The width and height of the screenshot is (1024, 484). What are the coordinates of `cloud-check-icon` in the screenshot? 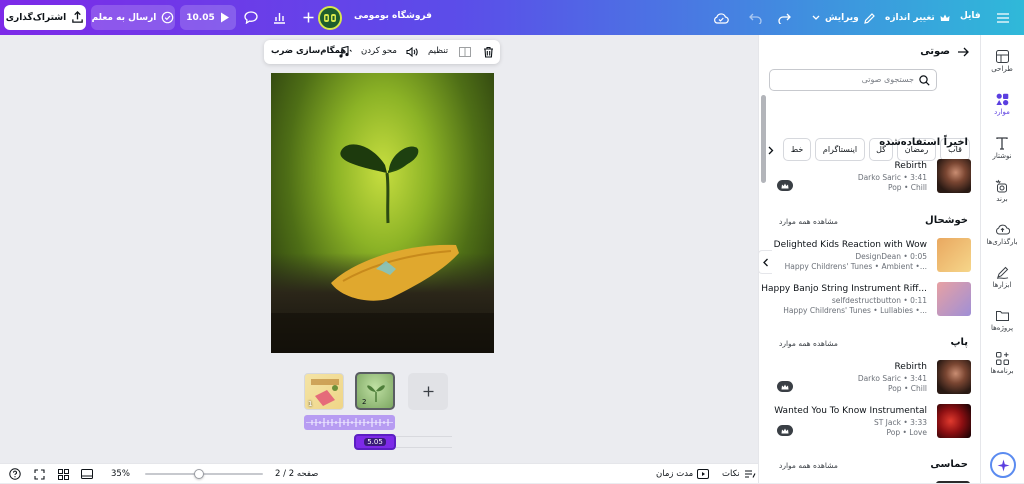 It's located at (721, 18).